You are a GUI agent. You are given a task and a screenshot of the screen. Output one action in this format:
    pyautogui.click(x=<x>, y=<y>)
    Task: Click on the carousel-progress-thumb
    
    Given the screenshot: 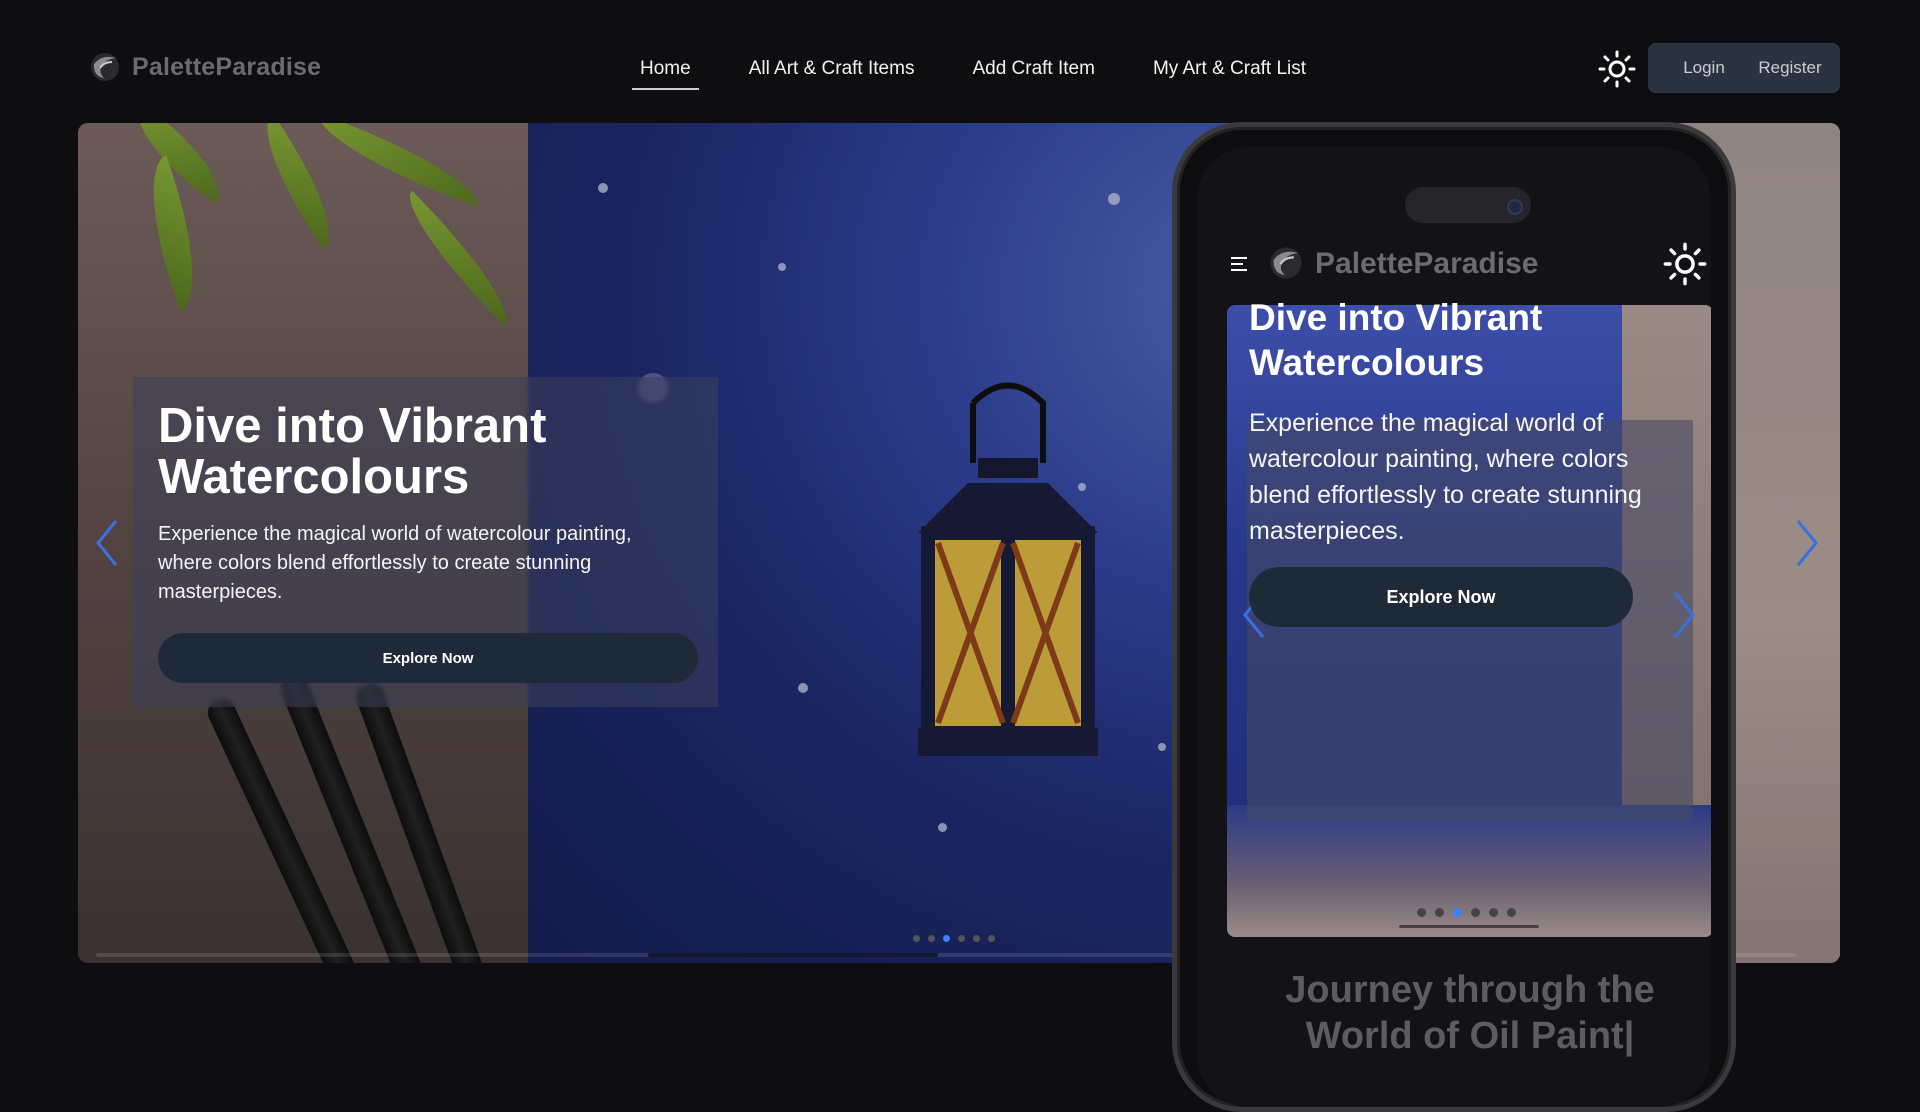 What is the action you would take?
    pyautogui.click(x=793, y=955)
    